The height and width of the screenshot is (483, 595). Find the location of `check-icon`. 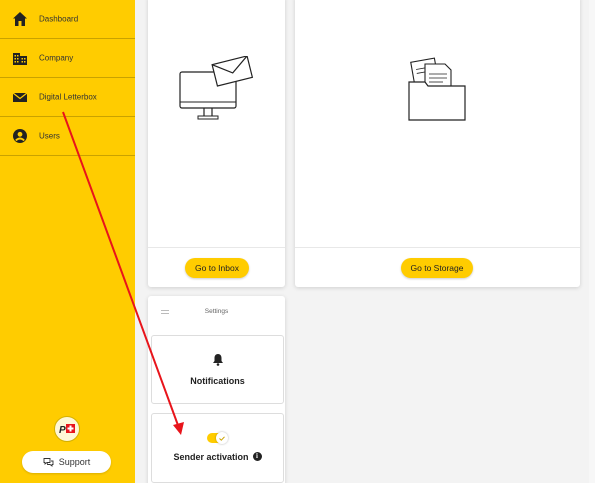

check-icon is located at coordinates (222, 438).